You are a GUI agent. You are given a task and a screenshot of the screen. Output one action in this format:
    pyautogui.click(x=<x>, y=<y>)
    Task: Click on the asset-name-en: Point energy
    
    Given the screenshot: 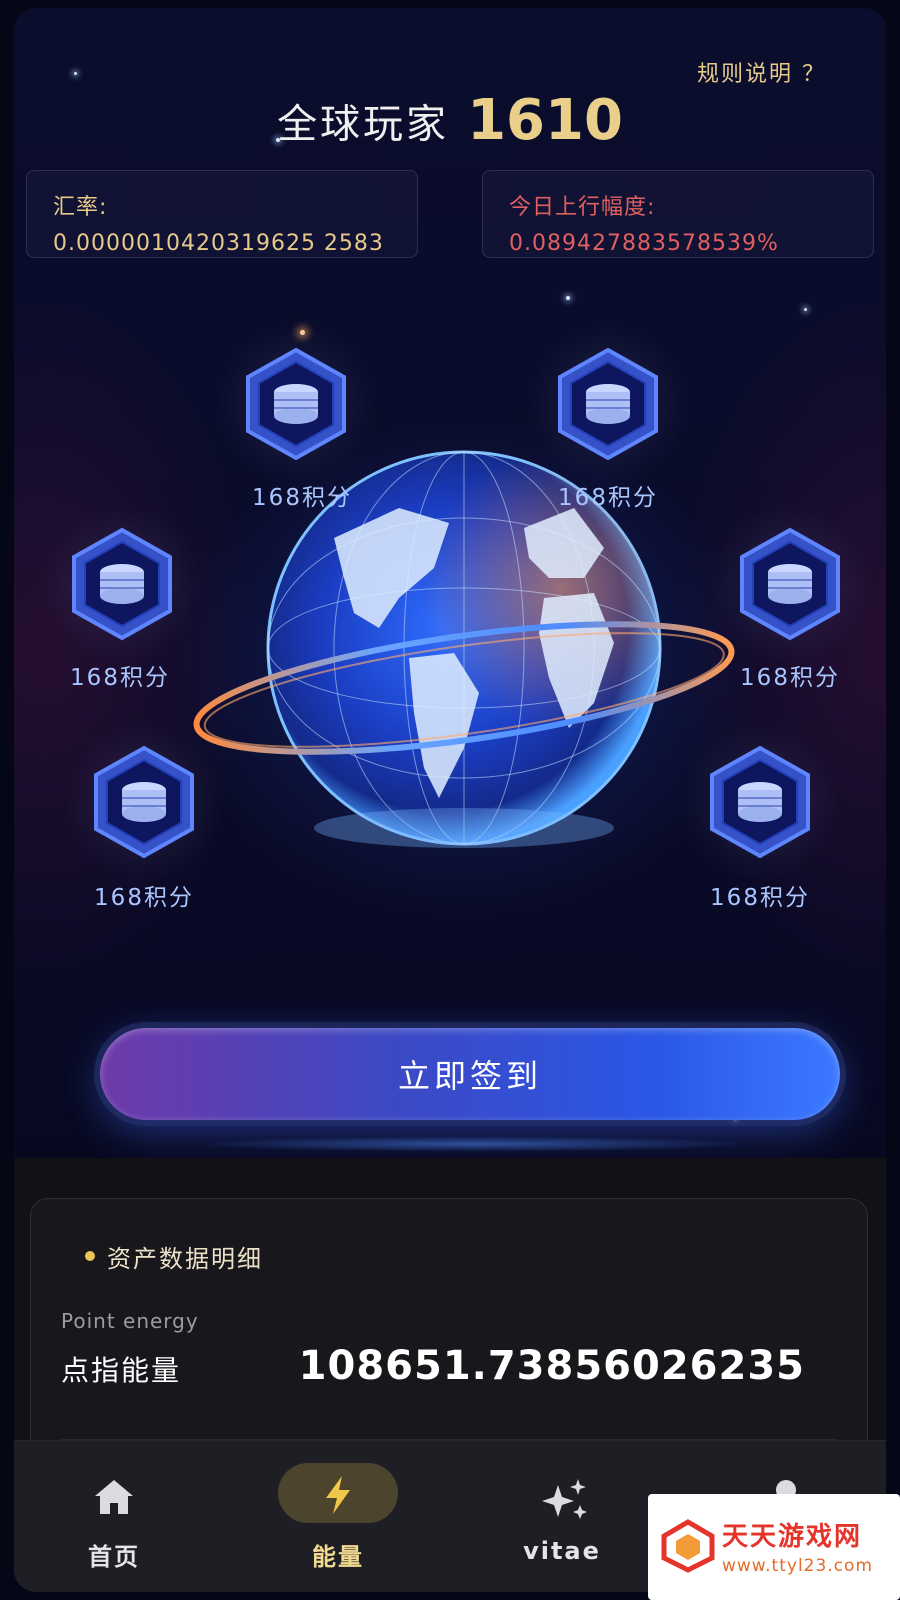 What is the action you would take?
    pyautogui.click(x=130, y=1321)
    